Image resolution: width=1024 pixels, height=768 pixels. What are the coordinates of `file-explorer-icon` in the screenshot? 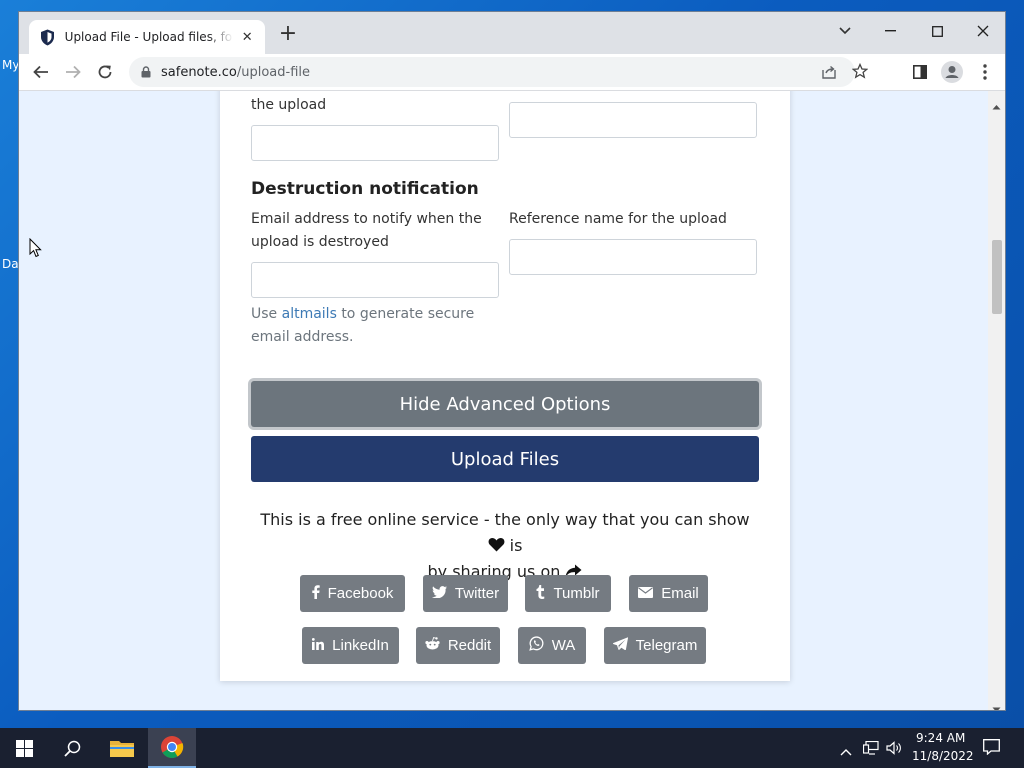 It's located at (122, 748).